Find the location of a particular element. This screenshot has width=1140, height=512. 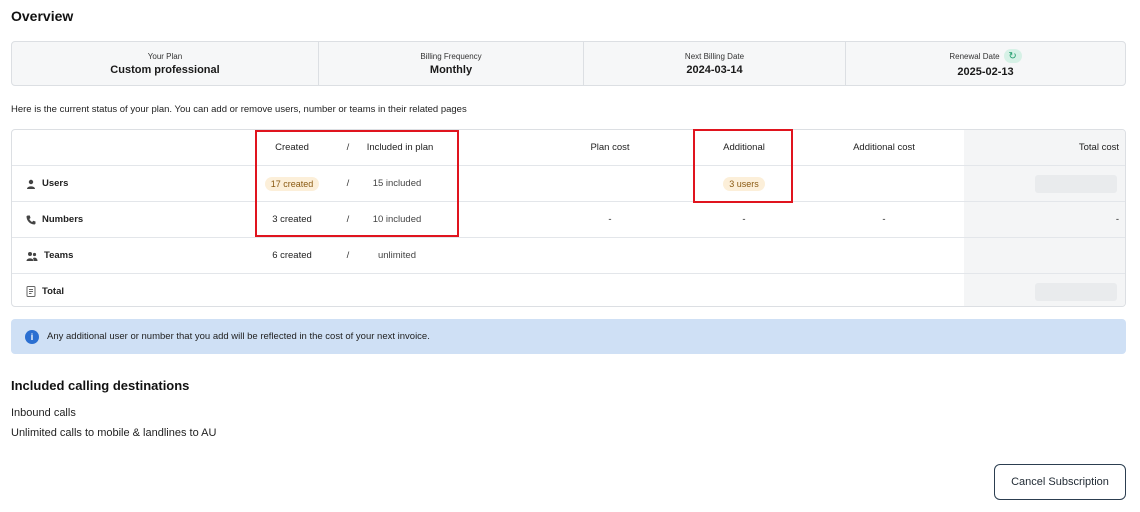

numbers-additional: - is located at coordinates (744, 219).